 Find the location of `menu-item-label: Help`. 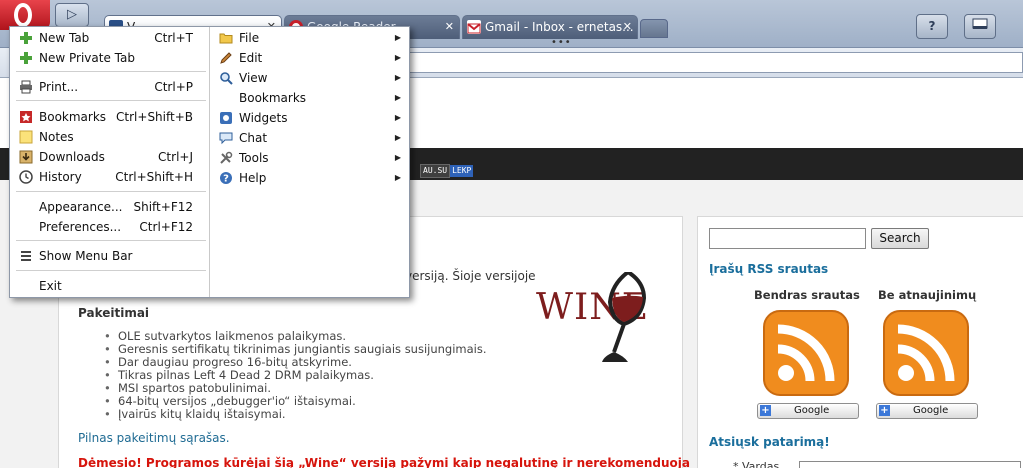

menu-item-label: Help is located at coordinates (253, 178).